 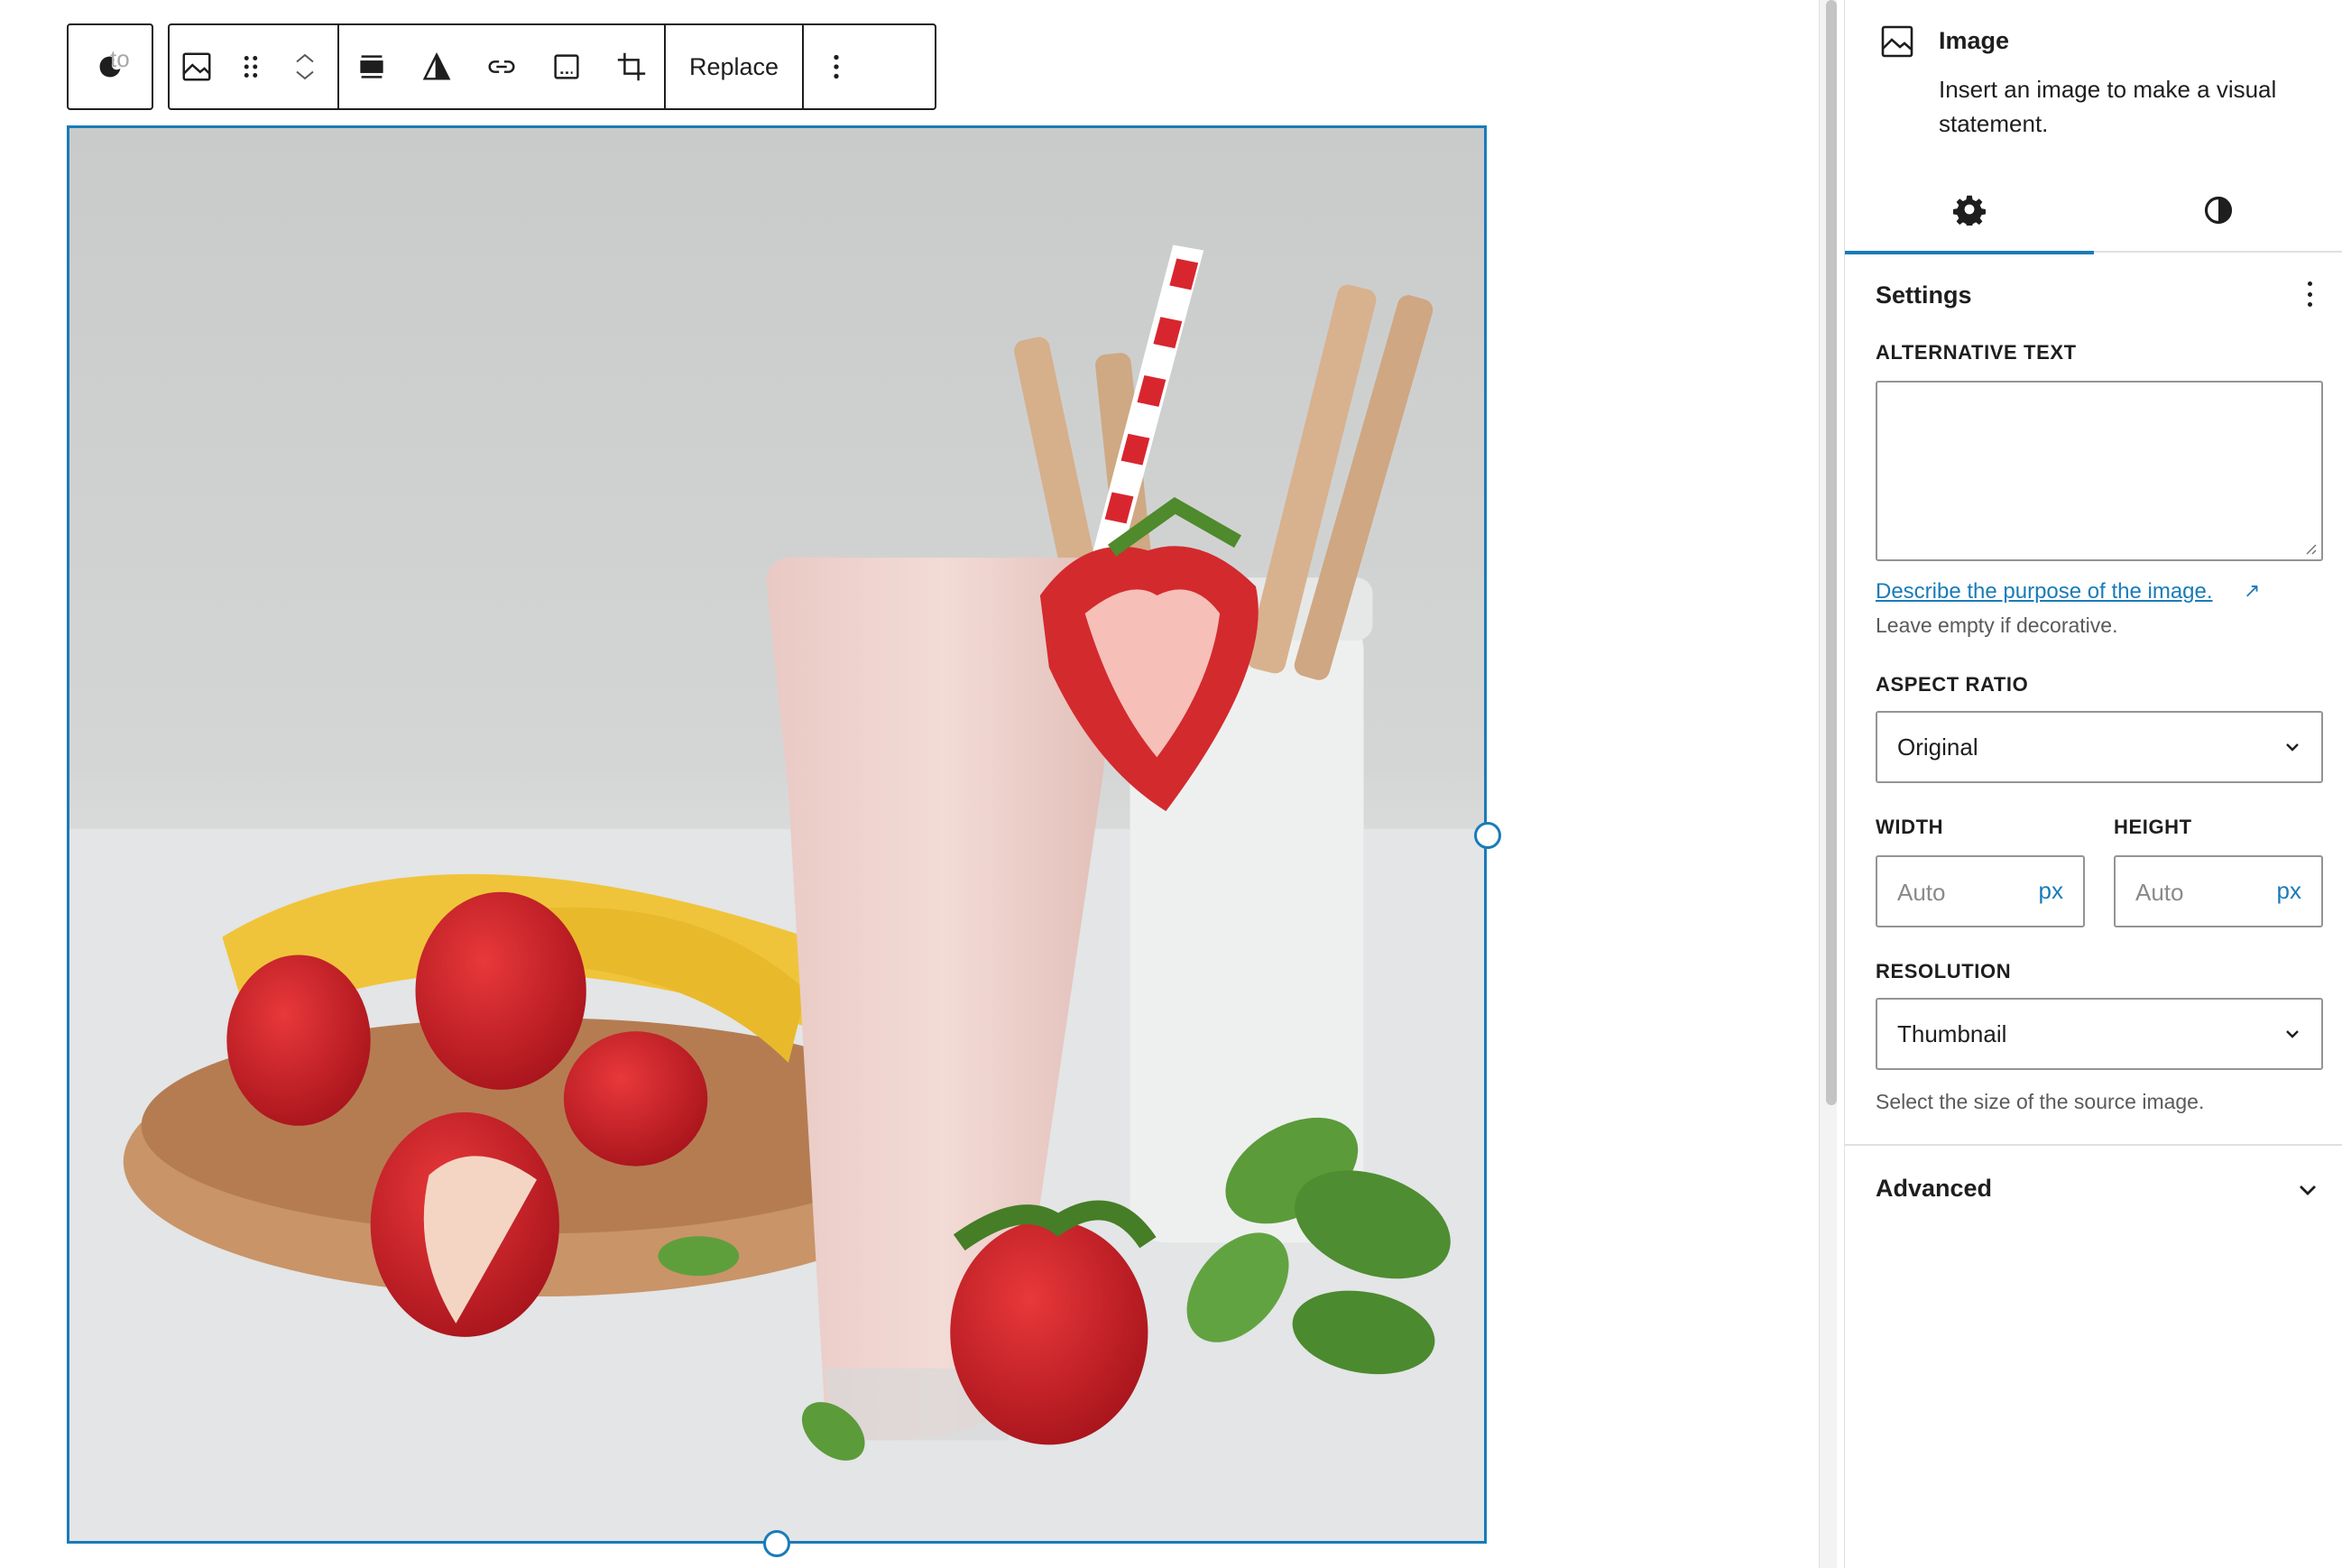 What do you see at coordinates (1937, 747) in the screenshot?
I see `aspect-ratio-value: Original` at bounding box center [1937, 747].